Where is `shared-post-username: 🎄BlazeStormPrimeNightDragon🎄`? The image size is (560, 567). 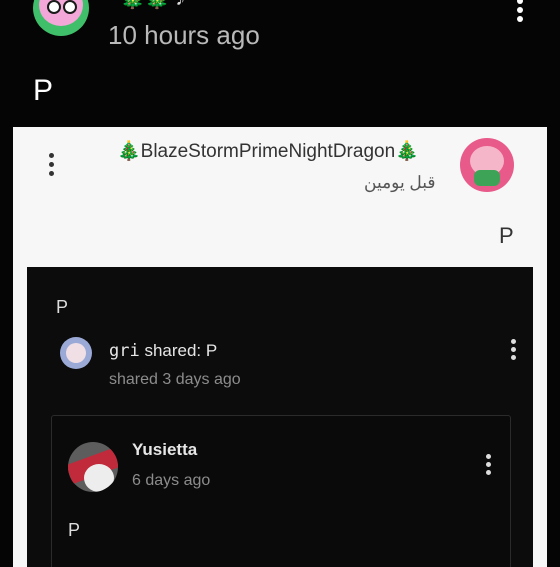 shared-post-username: 🎄BlazeStormPrimeNightDragon🎄 is located at coordinates (268, 151).